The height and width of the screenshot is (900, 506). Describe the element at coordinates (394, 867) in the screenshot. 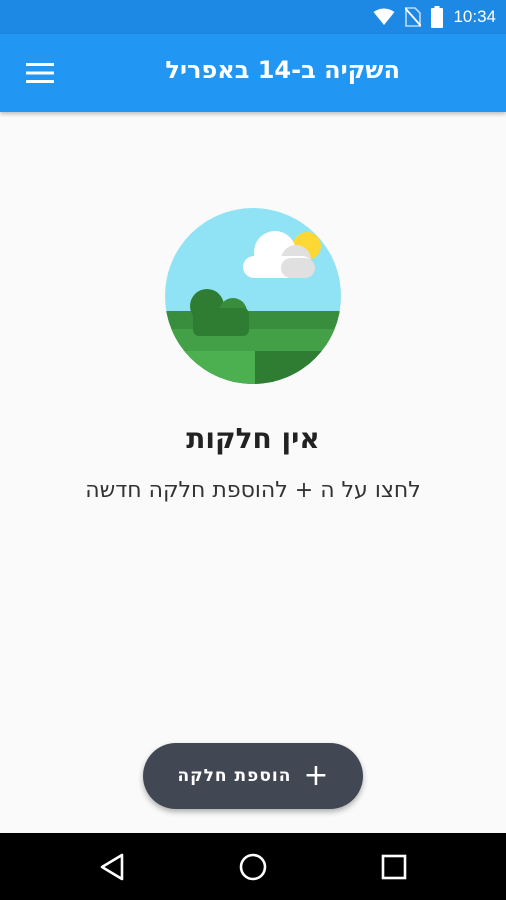

I see `recents-icon` at that location.